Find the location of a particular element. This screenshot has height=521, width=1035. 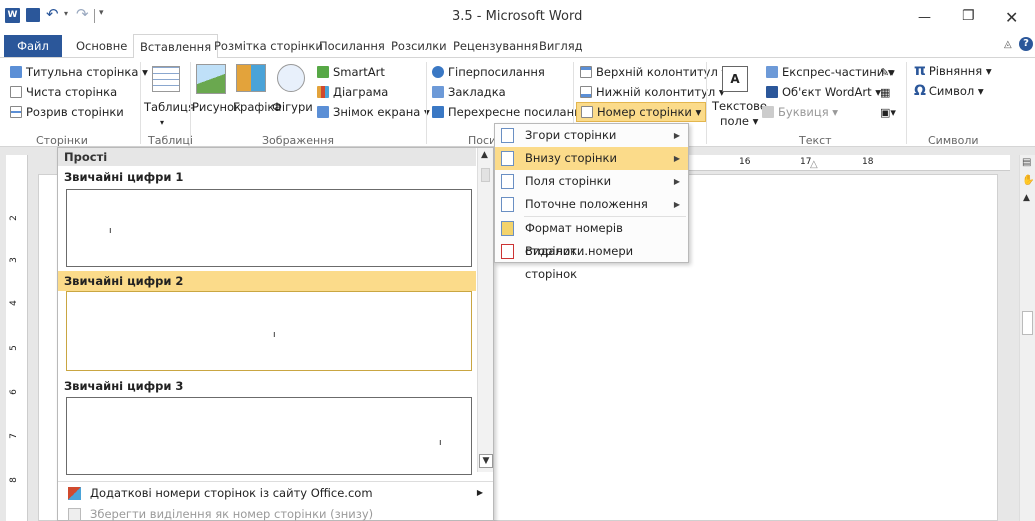

group-label-pages: Сторінки is located at coordinates (62, 140).